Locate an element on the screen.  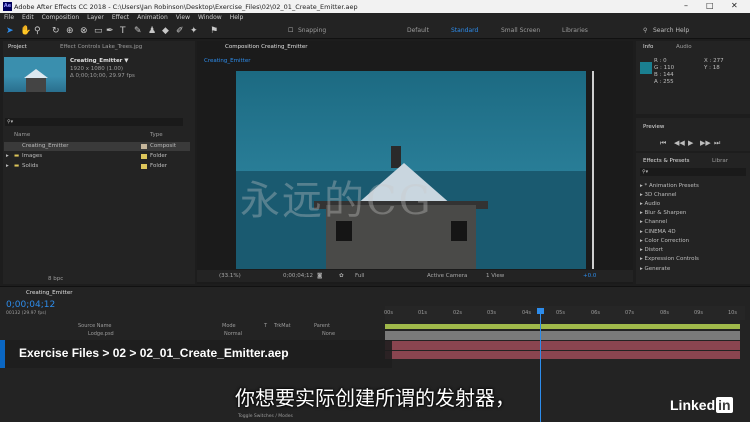
menu-window: Window is located at coordinates (210, 17).